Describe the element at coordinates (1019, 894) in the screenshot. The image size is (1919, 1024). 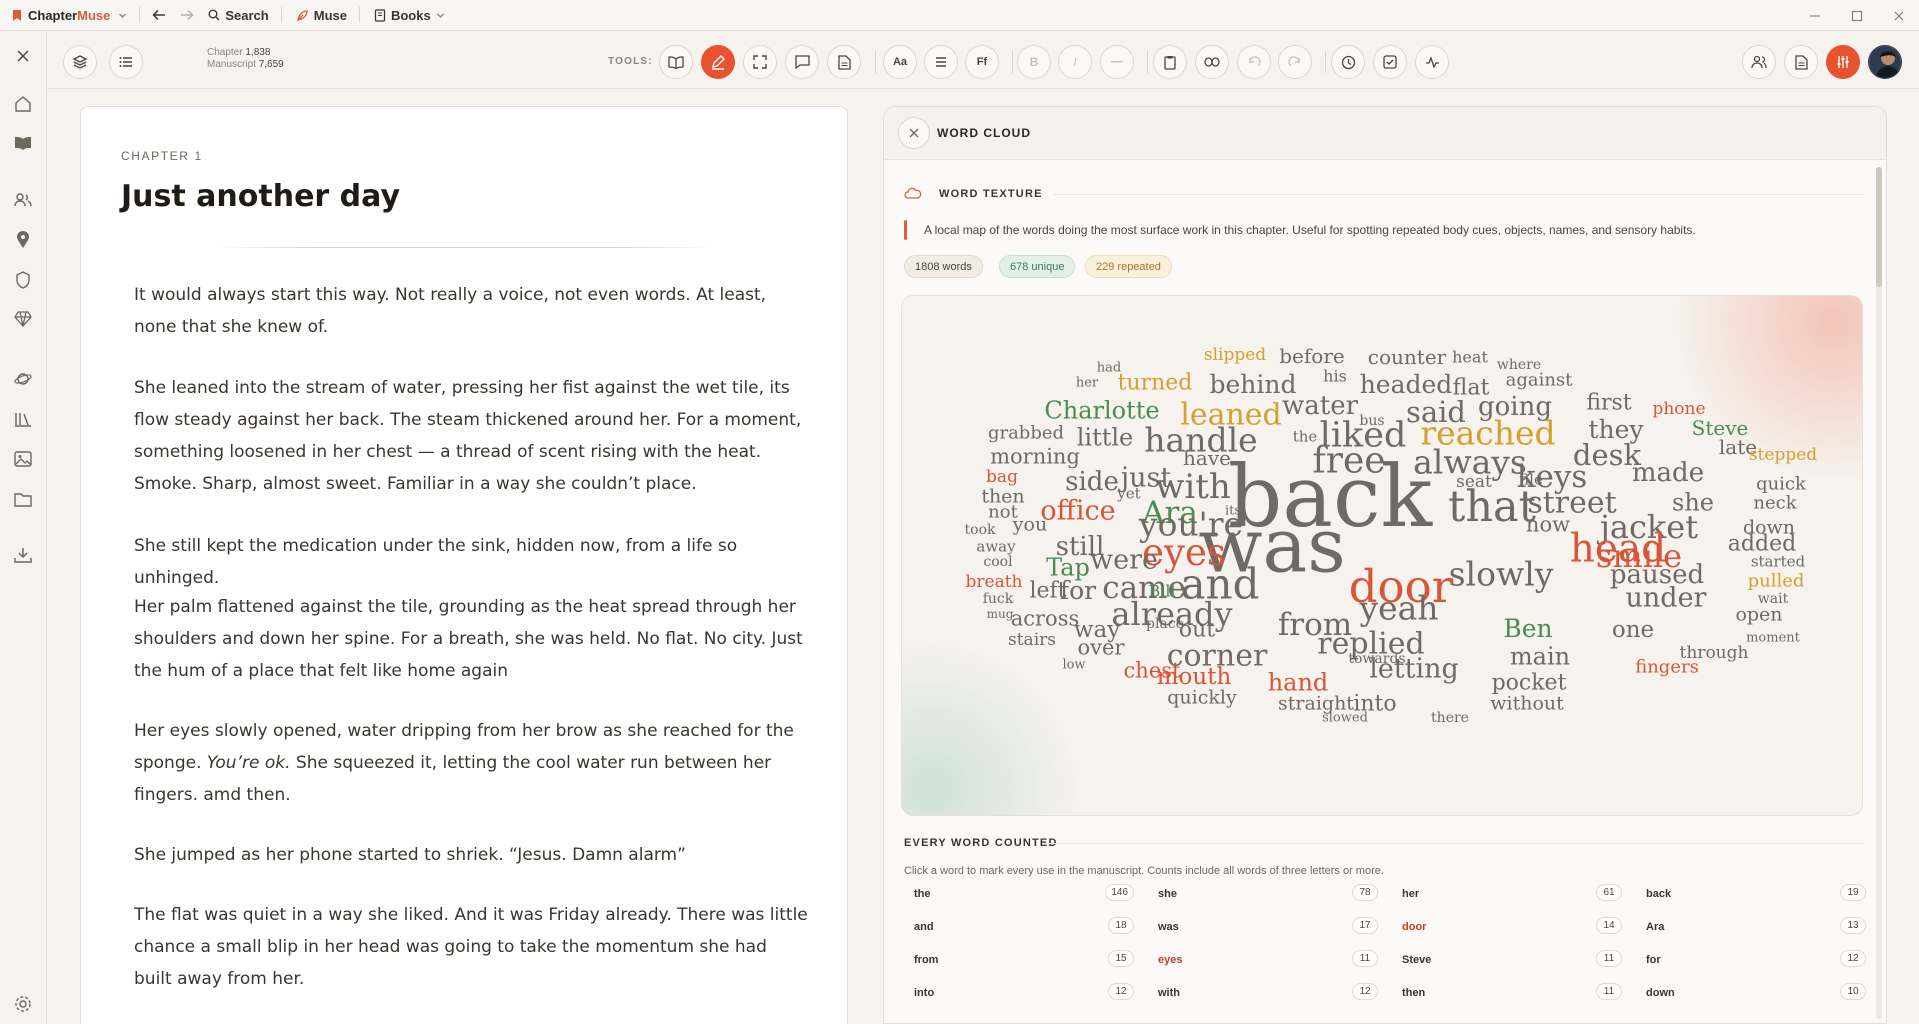
I see `word-count-row: the 146` at that location.